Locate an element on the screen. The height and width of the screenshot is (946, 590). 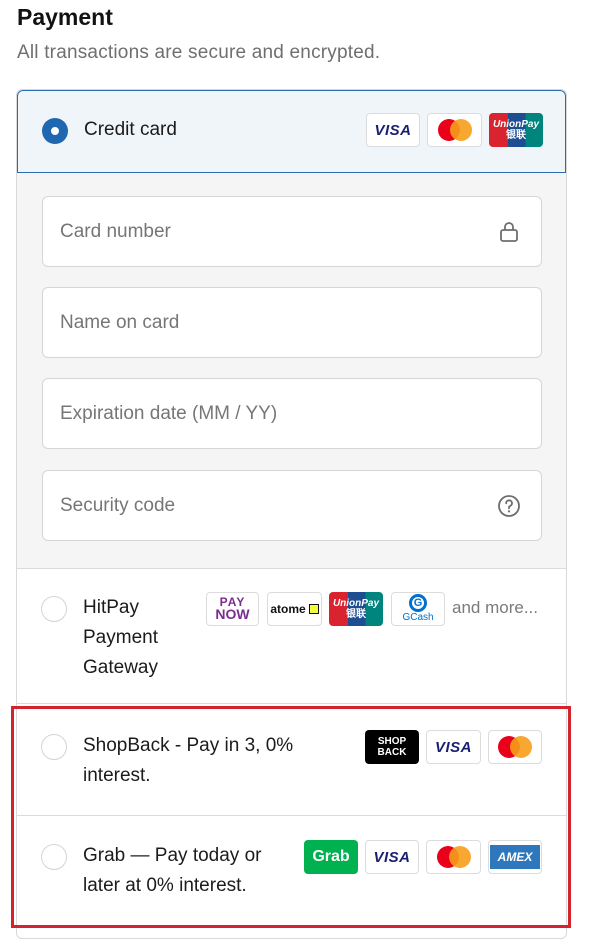
gcash-icon: G is located at coordinates (418, 603).